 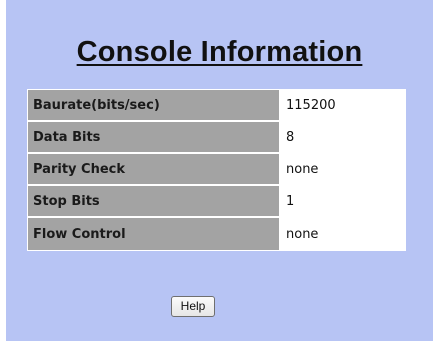 What do you see at coordinates (219, 52) in the screenshot?
I see `page-title: Console Information` at bounding box center [219, 52].